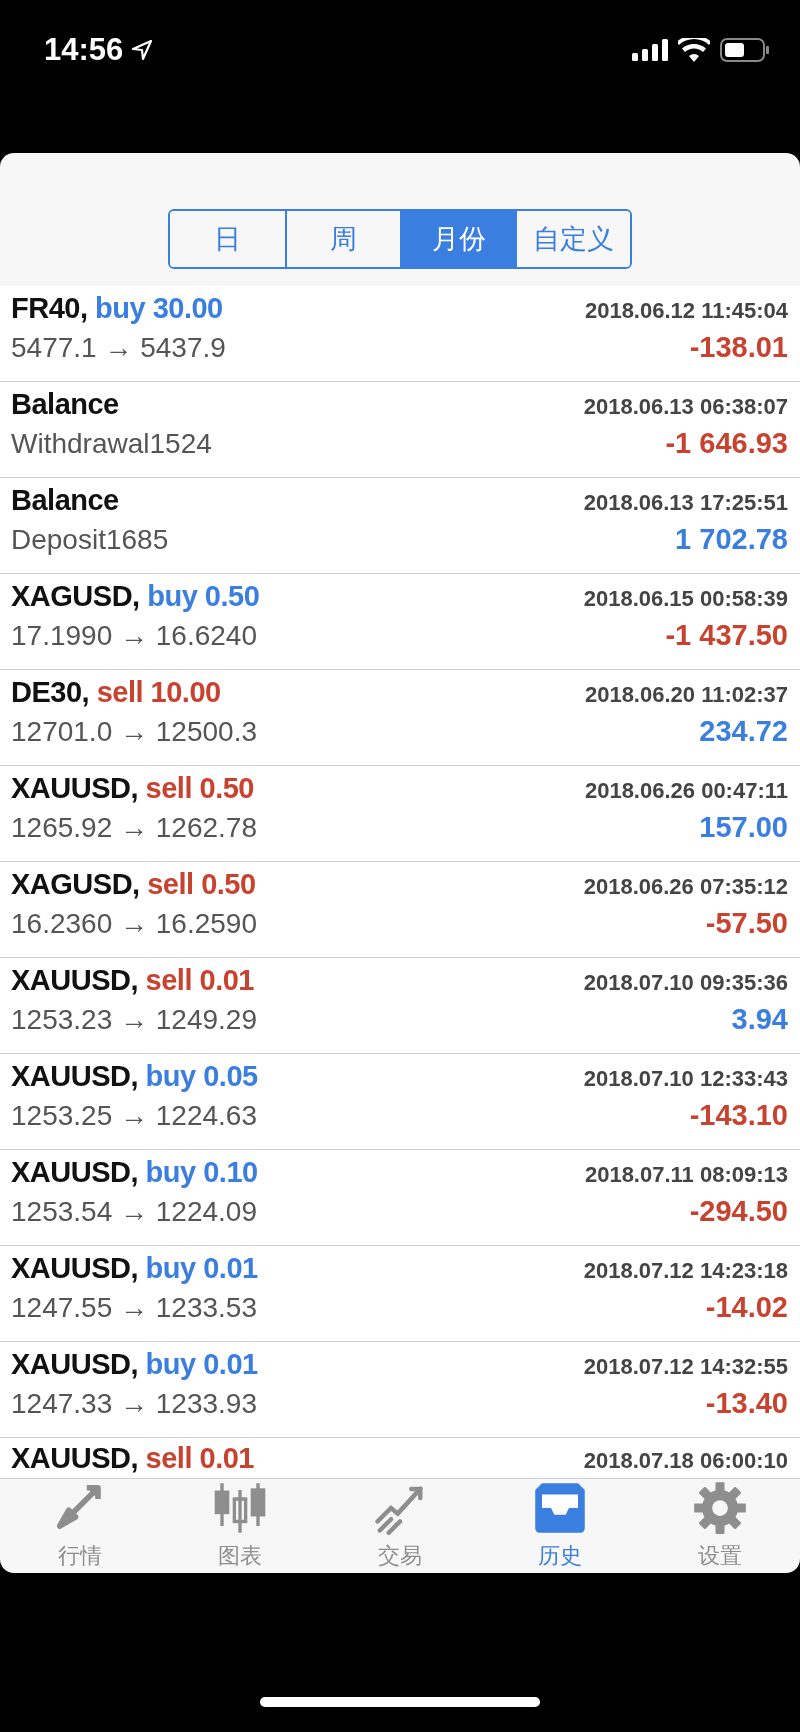  What do you see at coordinates (134, 1212) in the screenshot?
I see `trade-detail: 1253.54 → 1224.09` at bounding box center [134, 1212].